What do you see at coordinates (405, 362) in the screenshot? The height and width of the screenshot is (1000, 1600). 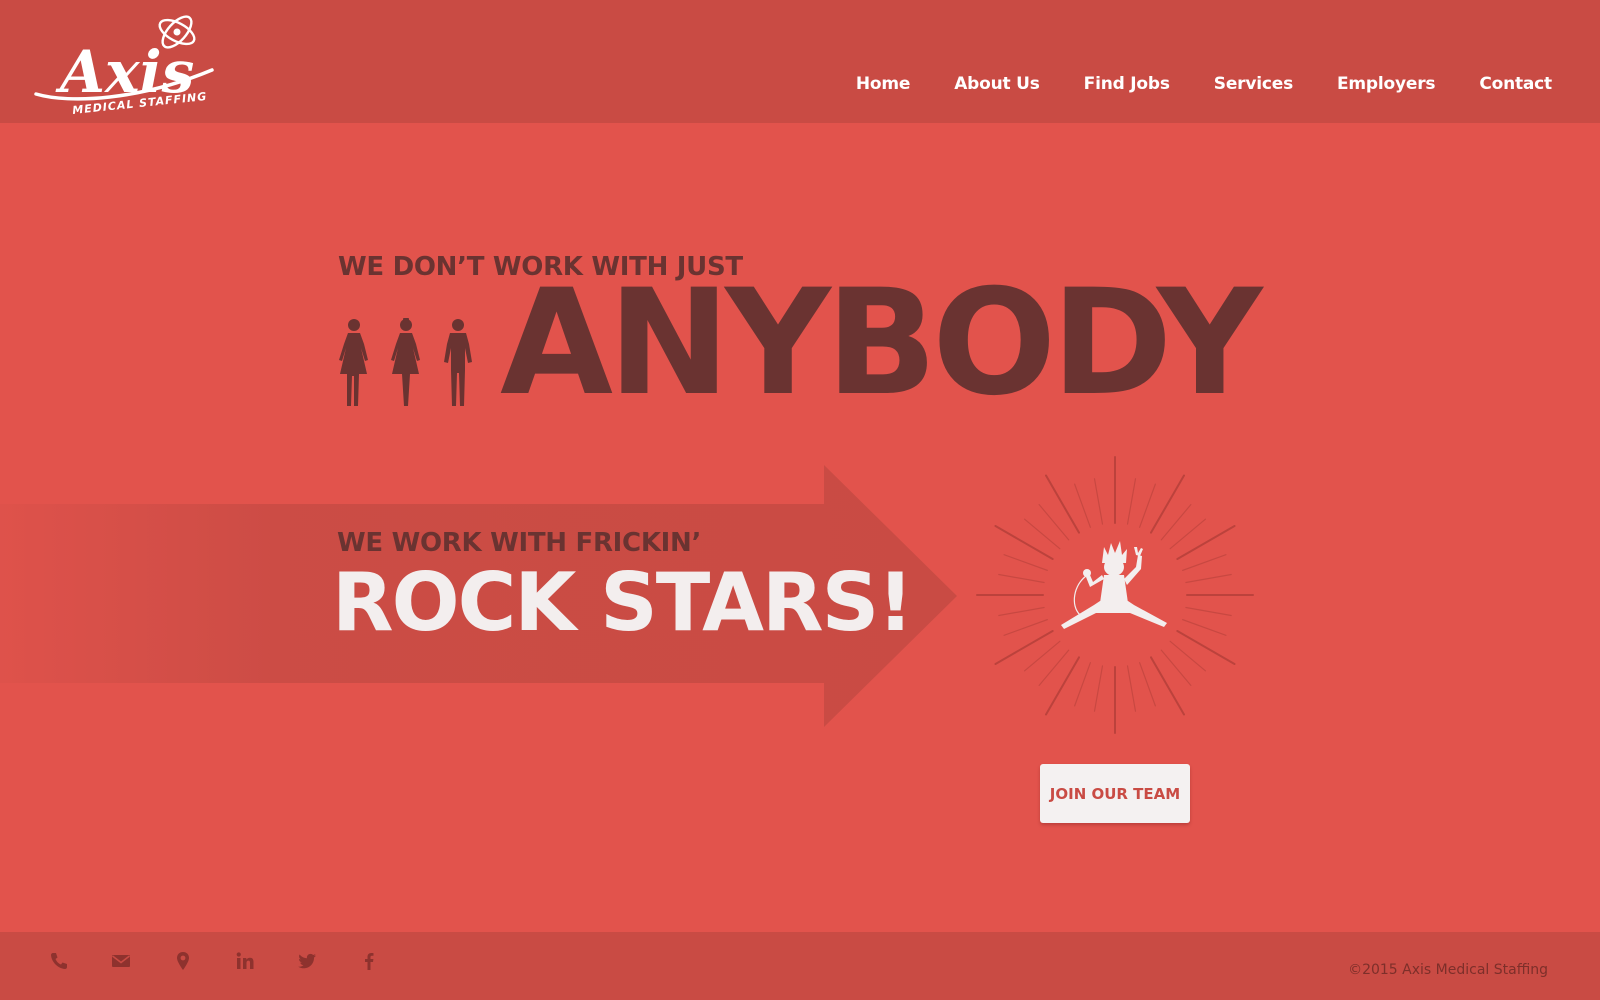 I see `people-figures-icon` at bounding box center [405, 362].